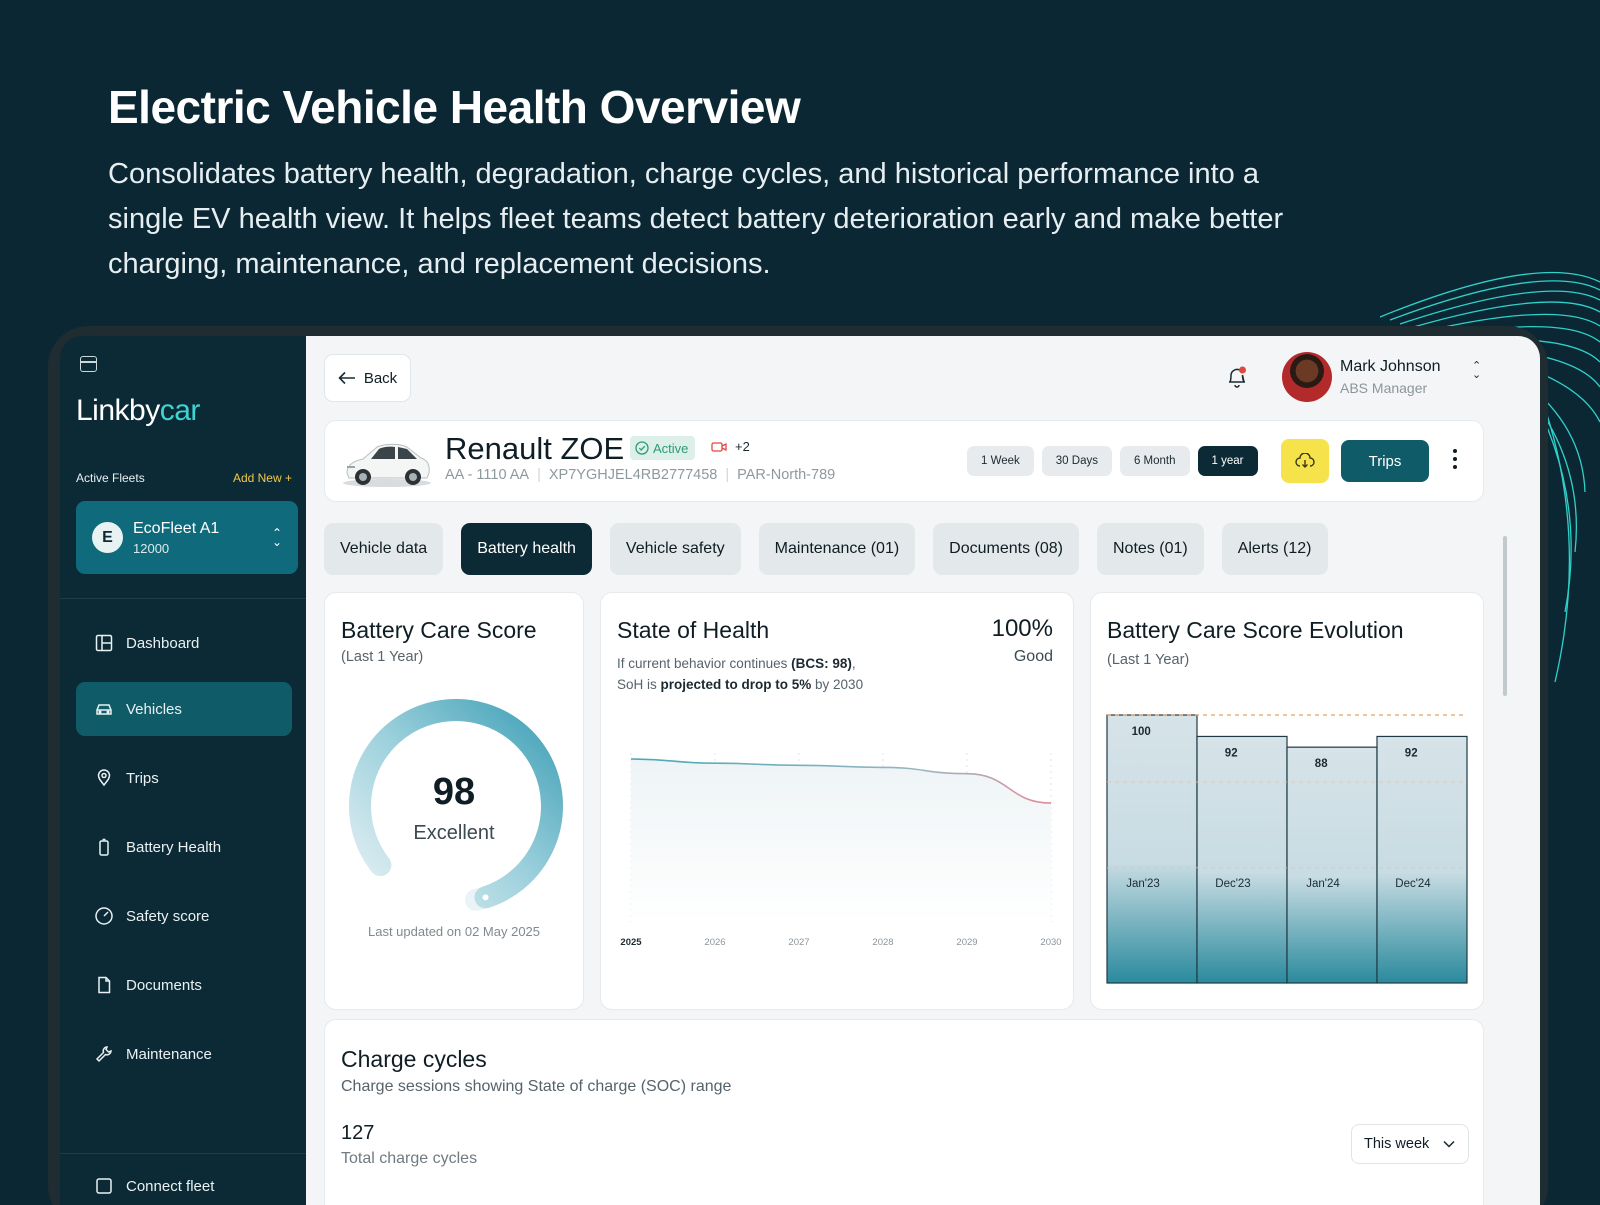 This screenshot has height=1205, width=1600. What do you see at coordinates (104, 643) in the screenshot?
I see `dashboard-icon` at bounding box center [104, 643].